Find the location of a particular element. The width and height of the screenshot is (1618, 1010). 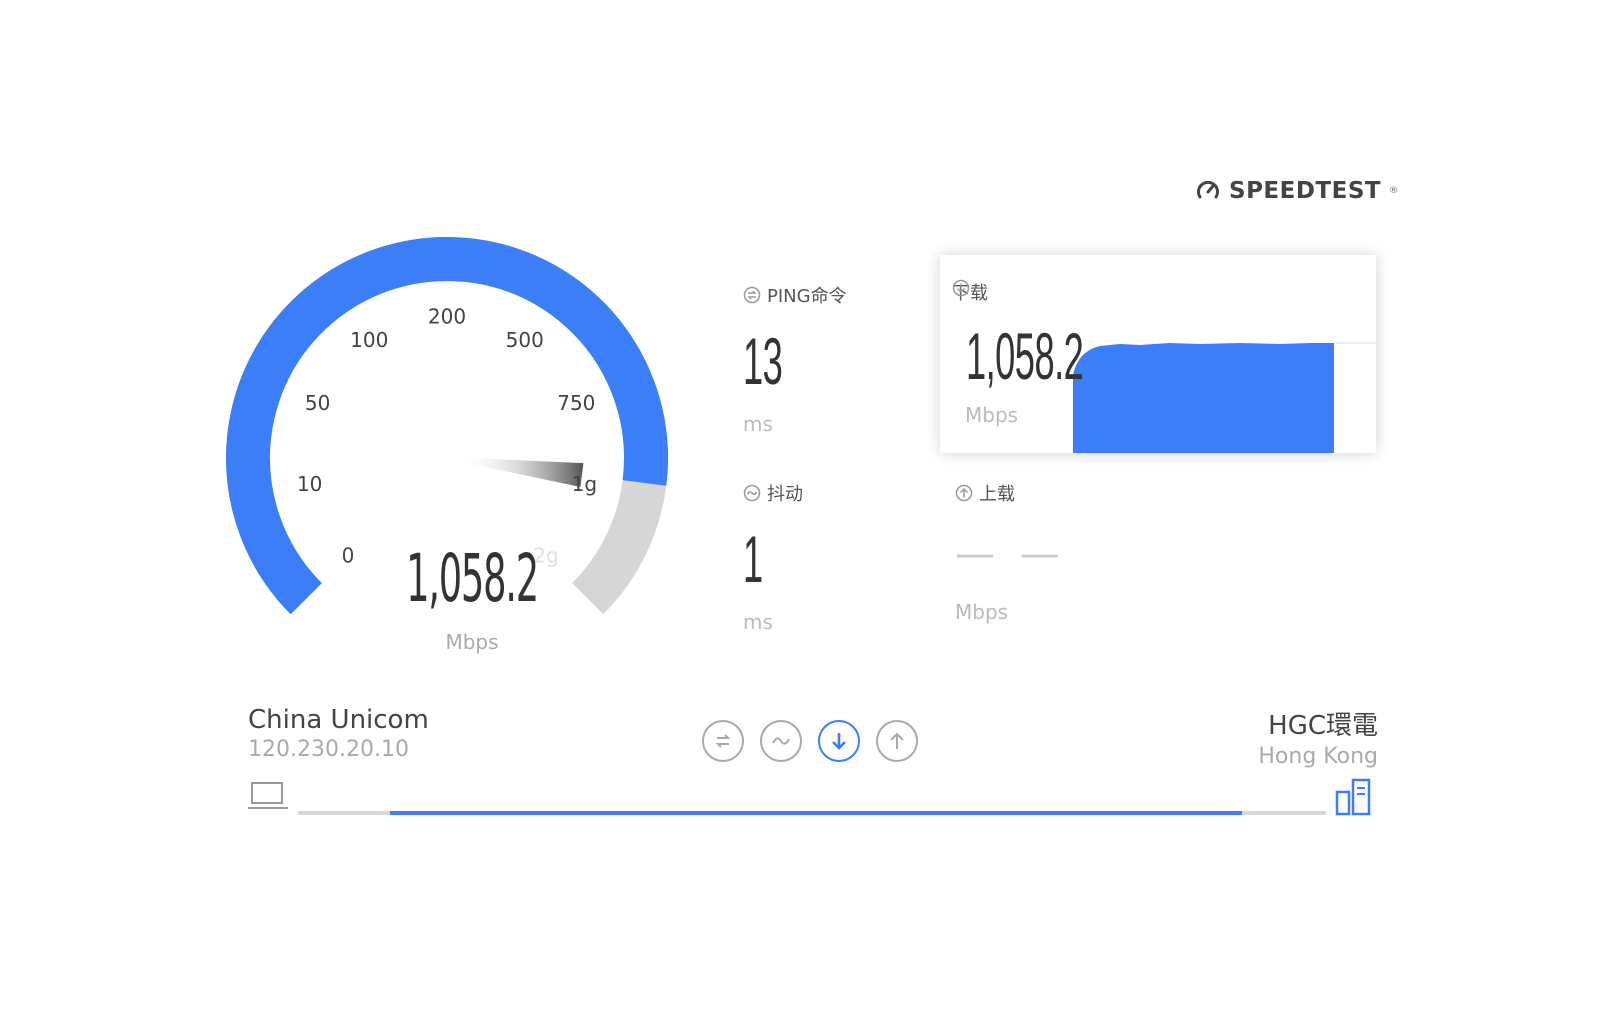

ping-metric: PING命令 13 ms is located at coordinates (795, 359).